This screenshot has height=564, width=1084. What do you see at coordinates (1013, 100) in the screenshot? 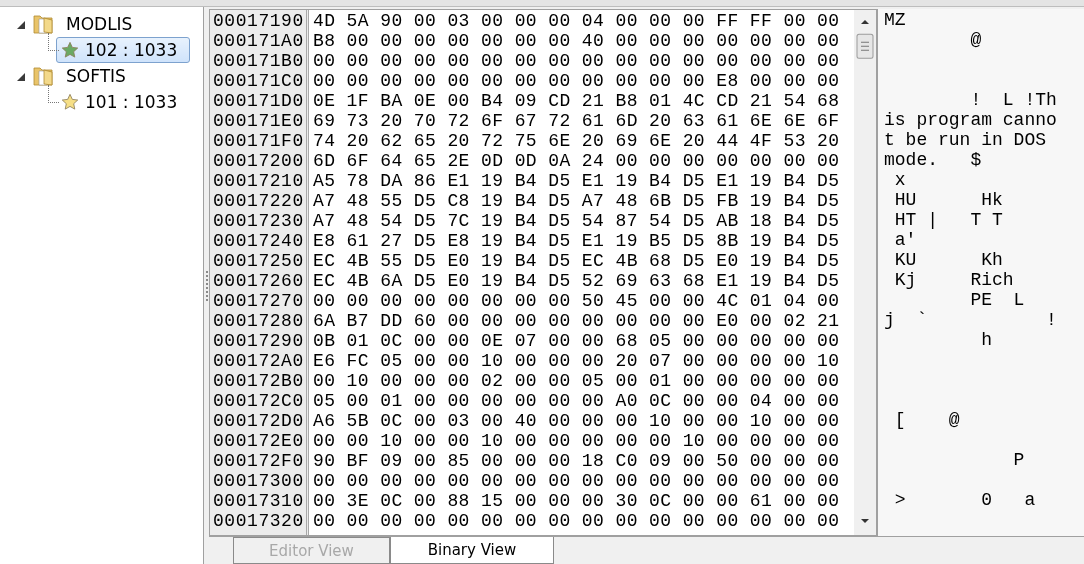
I see `ascii-text: ! L !Th` at bounding box center [1013, 100].